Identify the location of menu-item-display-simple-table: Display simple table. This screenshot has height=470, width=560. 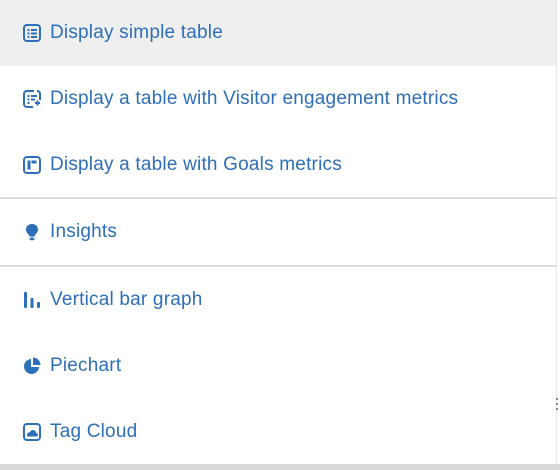
(278, 33).